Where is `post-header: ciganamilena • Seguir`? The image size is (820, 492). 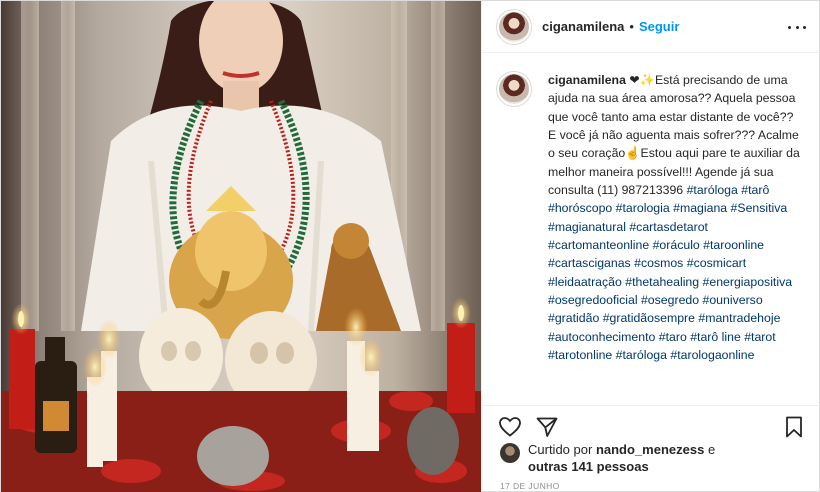
post-header: ciganamilena • Seguir is located at coordinates (651, 27).